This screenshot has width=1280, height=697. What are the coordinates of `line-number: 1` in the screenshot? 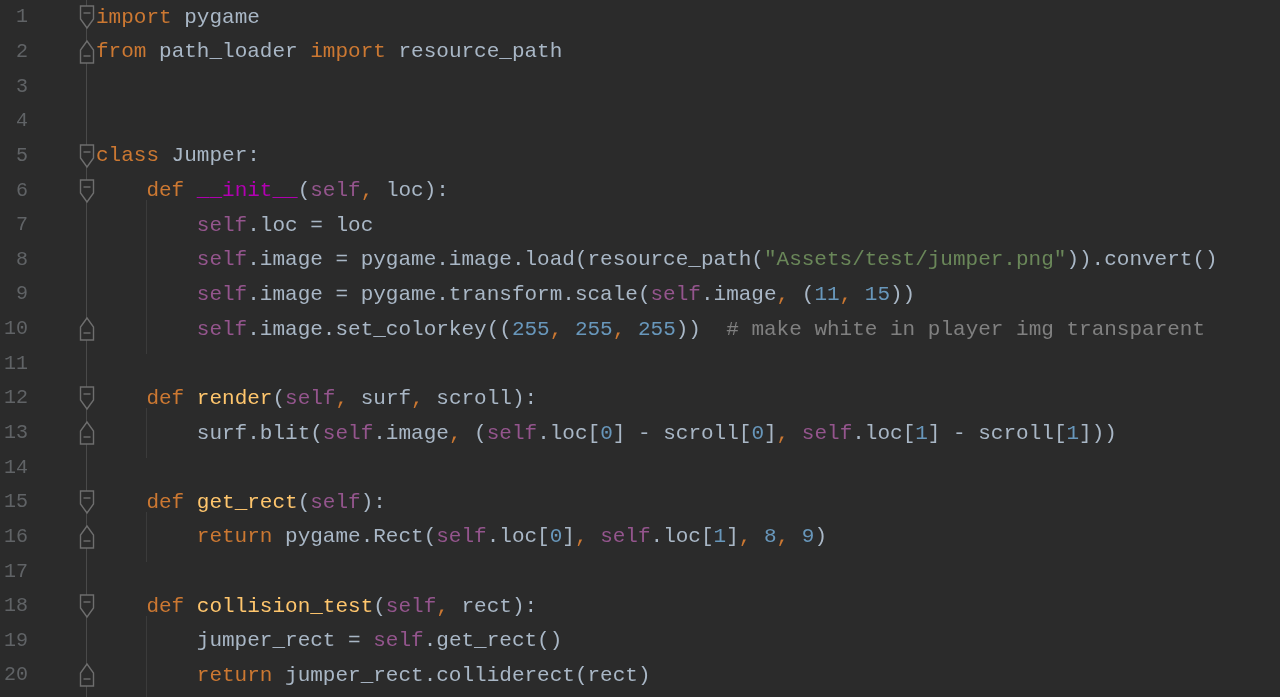 It's located at (21, 17).